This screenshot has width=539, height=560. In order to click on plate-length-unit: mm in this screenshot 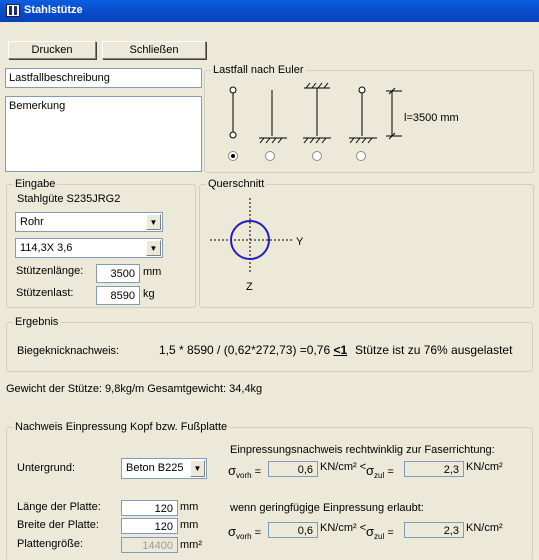, I will do `click(189, 507)`.